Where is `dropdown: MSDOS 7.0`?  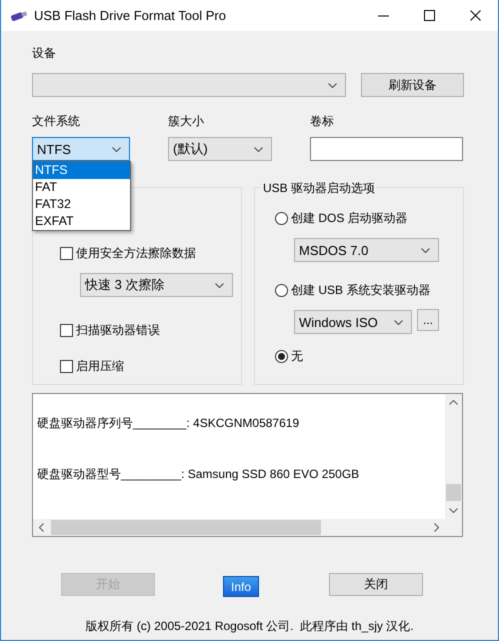 dropdown: MSDOS 7.0 is located at coordinates (366, 250).